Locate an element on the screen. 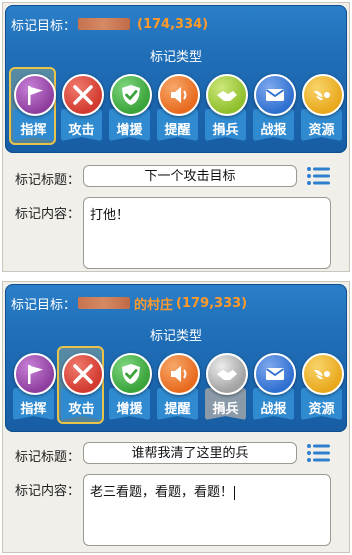 The height and width of the screenshot is (555, 352). text-caret is located at coordinates (235, 492).